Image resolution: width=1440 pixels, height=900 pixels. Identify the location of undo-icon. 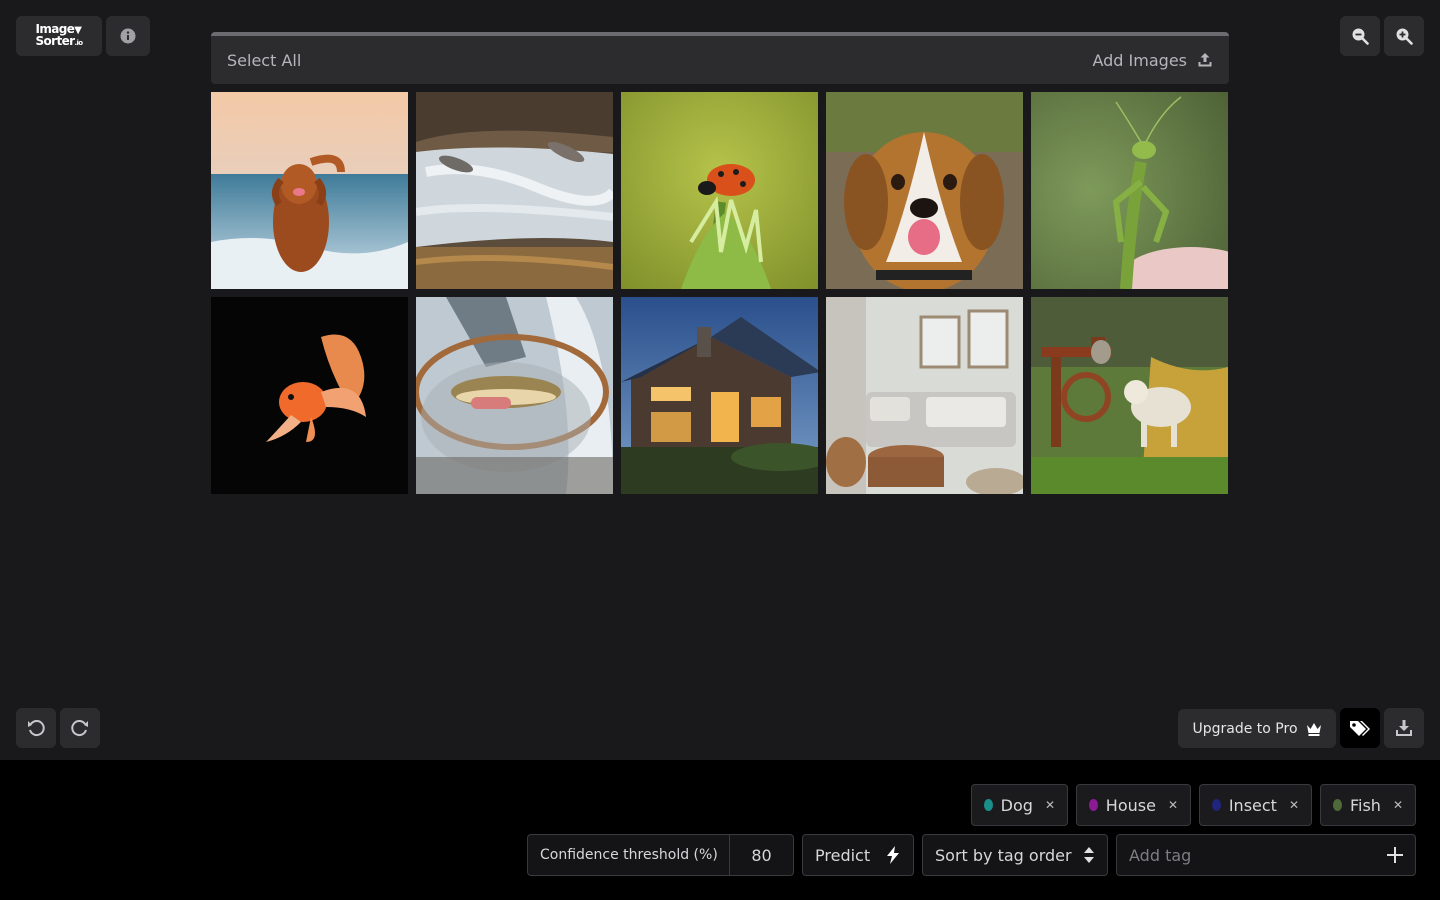
(36, 728).